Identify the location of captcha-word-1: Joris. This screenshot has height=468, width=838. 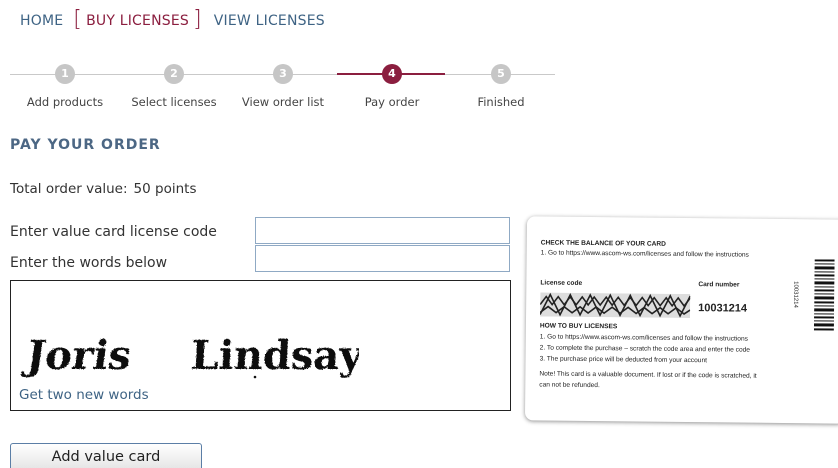
(77, 355).